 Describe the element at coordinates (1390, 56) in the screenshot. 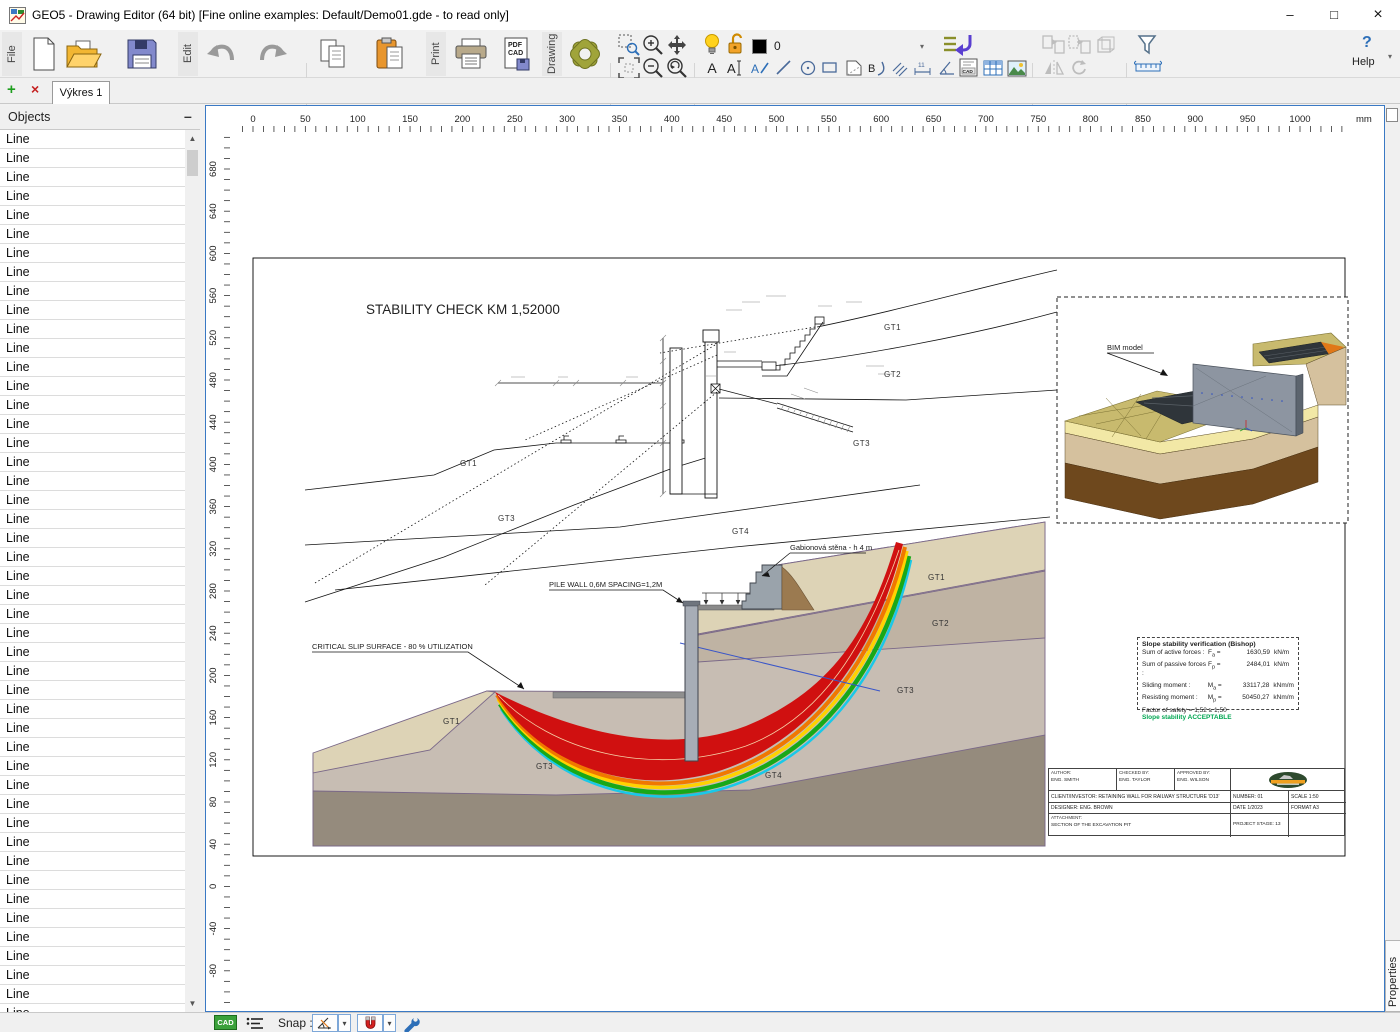

I see `help-dropdown: ▾` at that location.